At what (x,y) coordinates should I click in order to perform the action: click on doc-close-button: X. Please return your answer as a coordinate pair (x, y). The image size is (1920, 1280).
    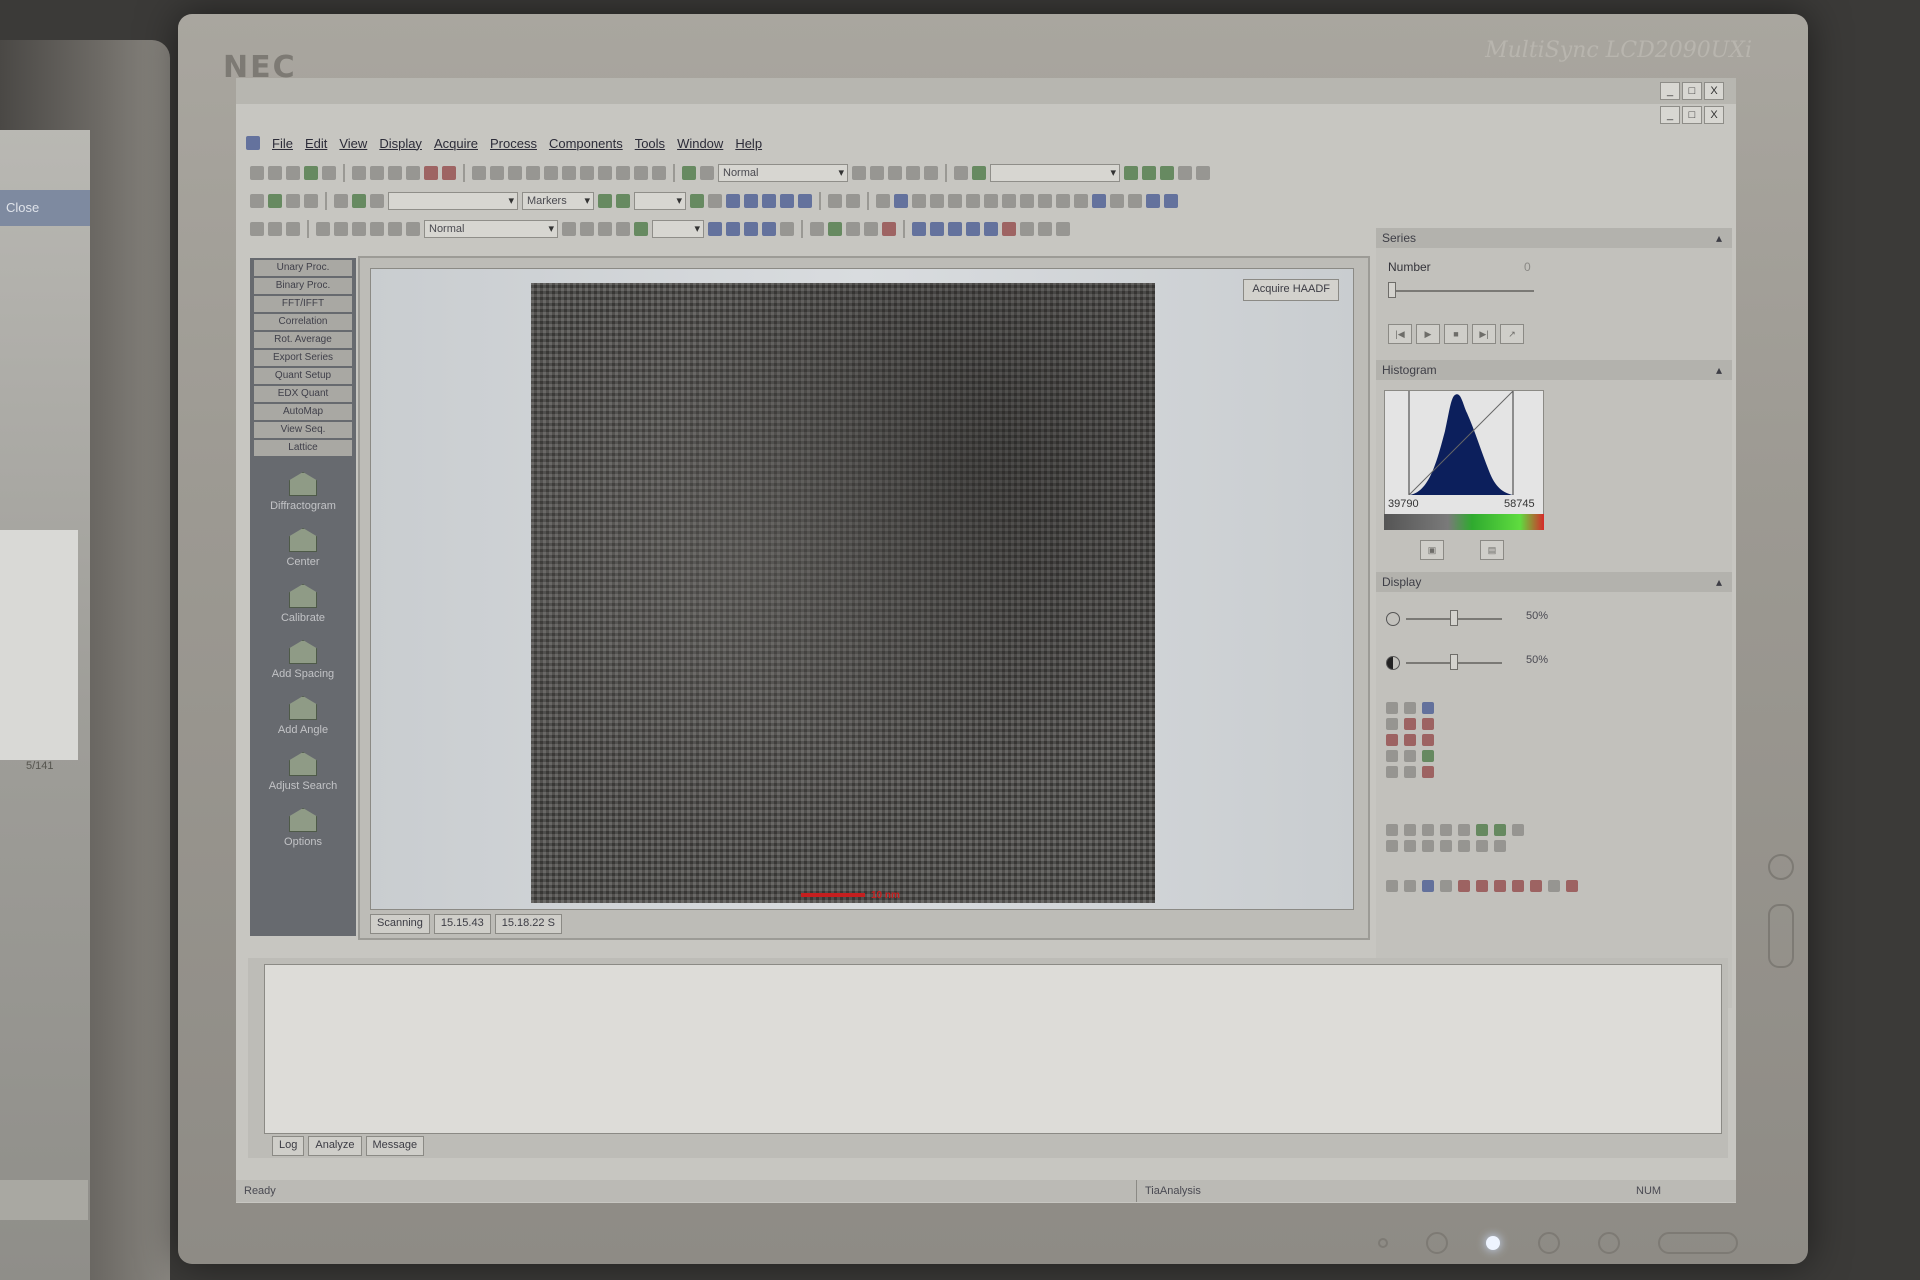
    Looking at the image, I should click on (1714, 115).